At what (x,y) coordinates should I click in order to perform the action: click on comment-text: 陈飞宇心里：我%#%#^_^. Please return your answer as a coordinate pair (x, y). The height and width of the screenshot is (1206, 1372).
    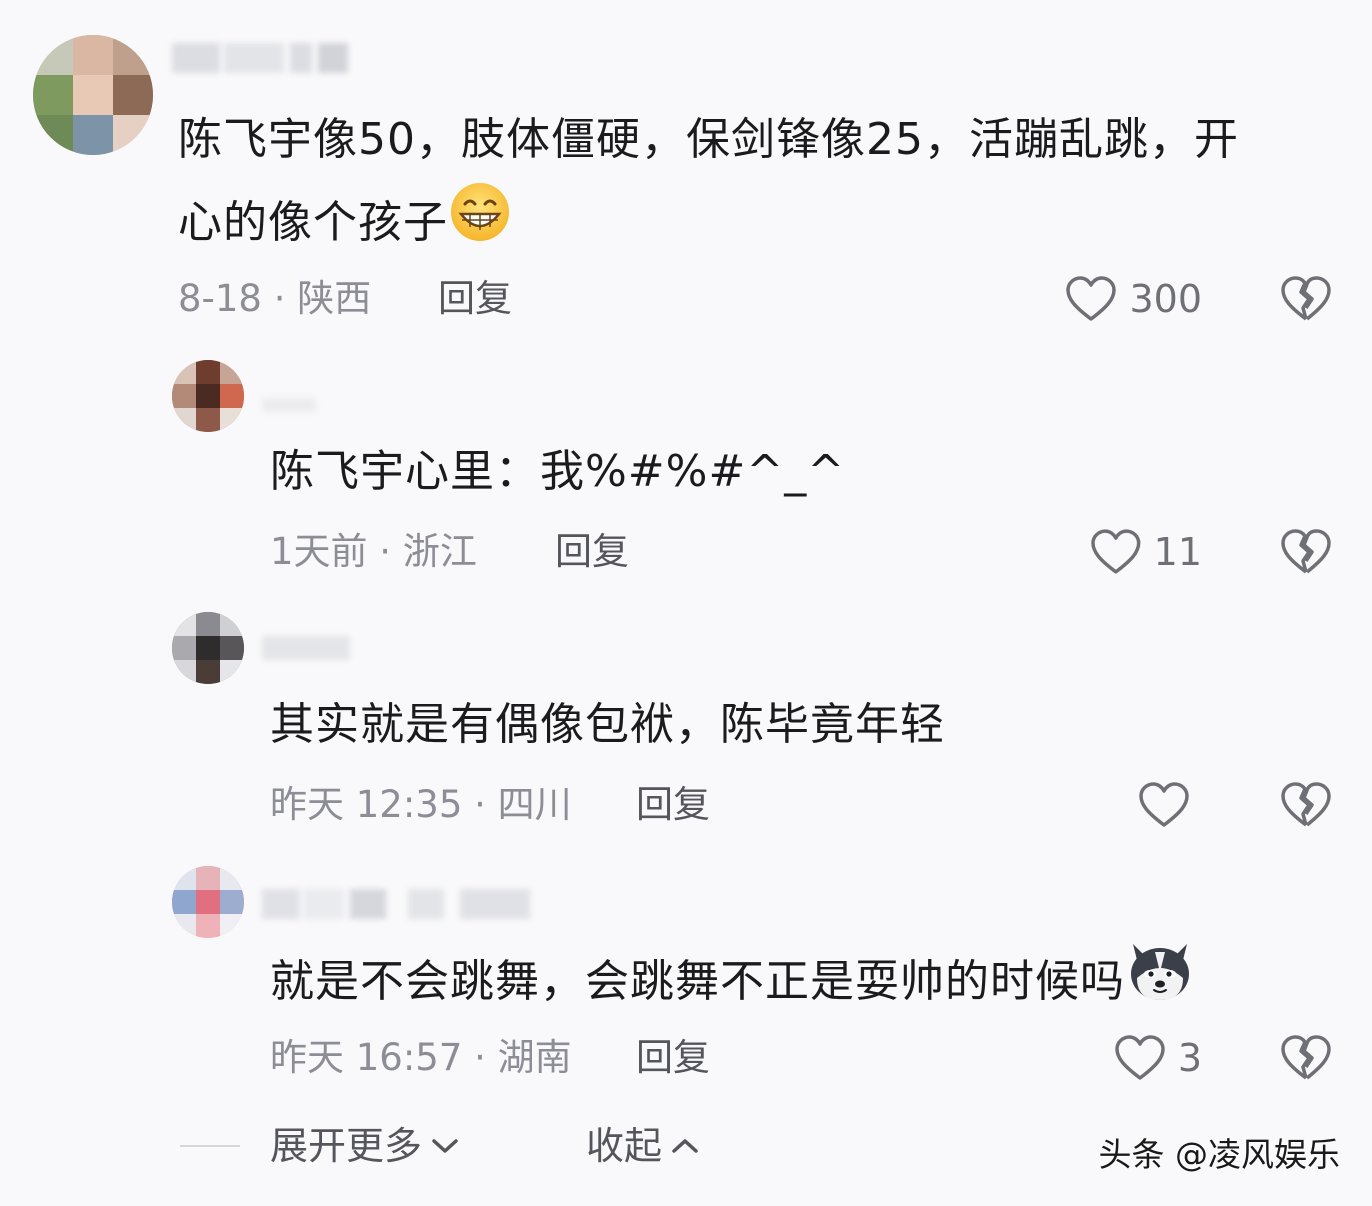
    Looking at the image, I should click on (558, 471).